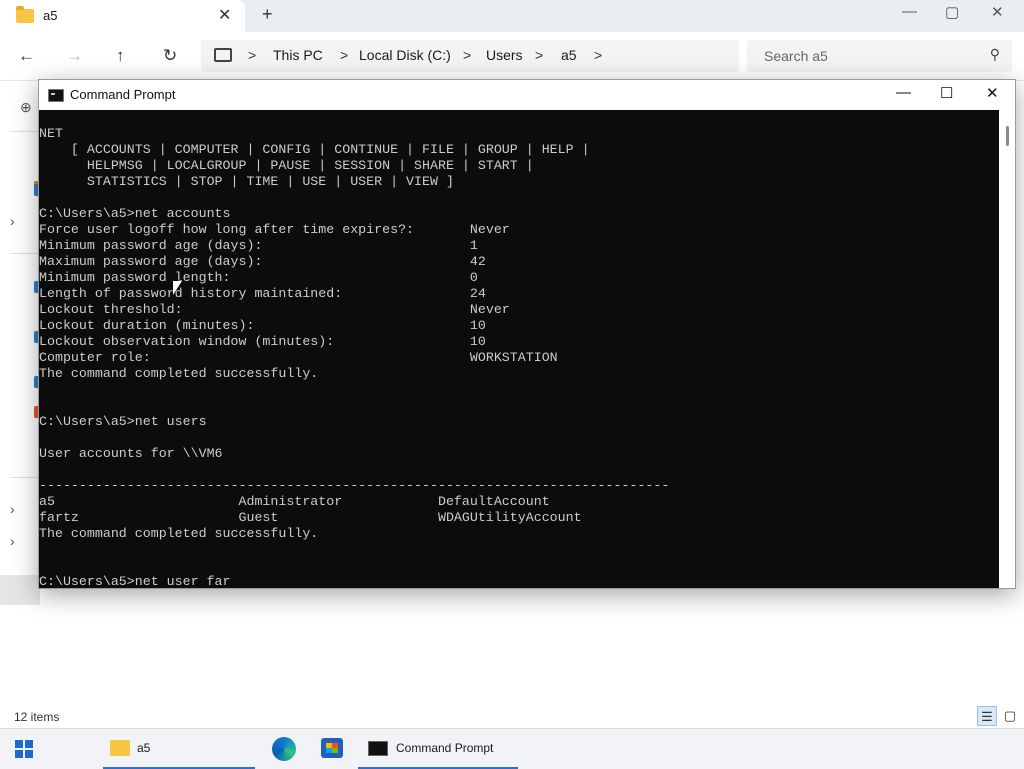  I want to click on forward-icon: →, so click(74, 56).